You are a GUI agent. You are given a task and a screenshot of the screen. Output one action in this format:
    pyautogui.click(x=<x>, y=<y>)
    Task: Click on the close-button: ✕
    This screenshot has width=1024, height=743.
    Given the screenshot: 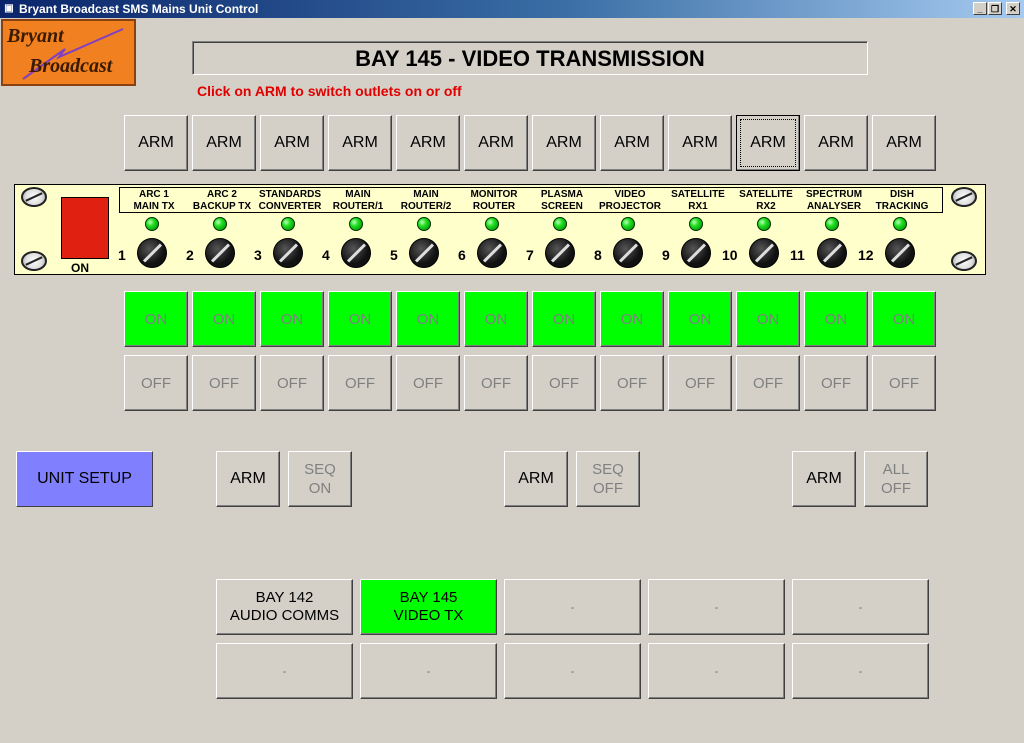 What is the action you would take?
    pyautogui.click(x=1013, y=8)
    